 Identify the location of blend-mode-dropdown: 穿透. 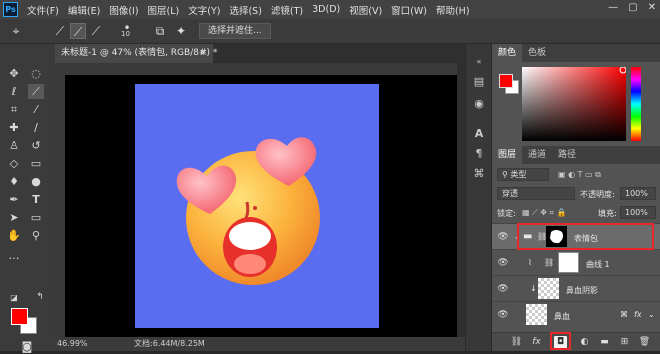
(536, 193).